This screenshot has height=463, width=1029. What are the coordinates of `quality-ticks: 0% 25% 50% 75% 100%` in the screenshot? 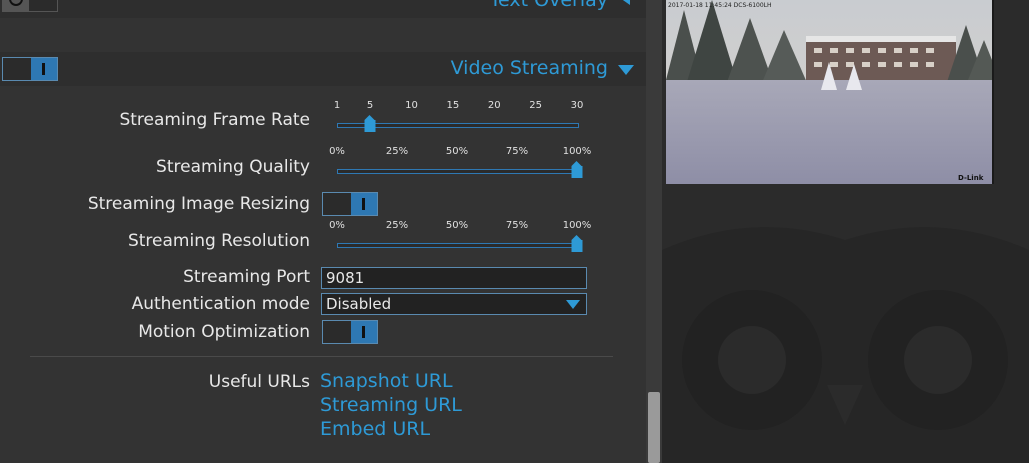 It's located at (456, 153).